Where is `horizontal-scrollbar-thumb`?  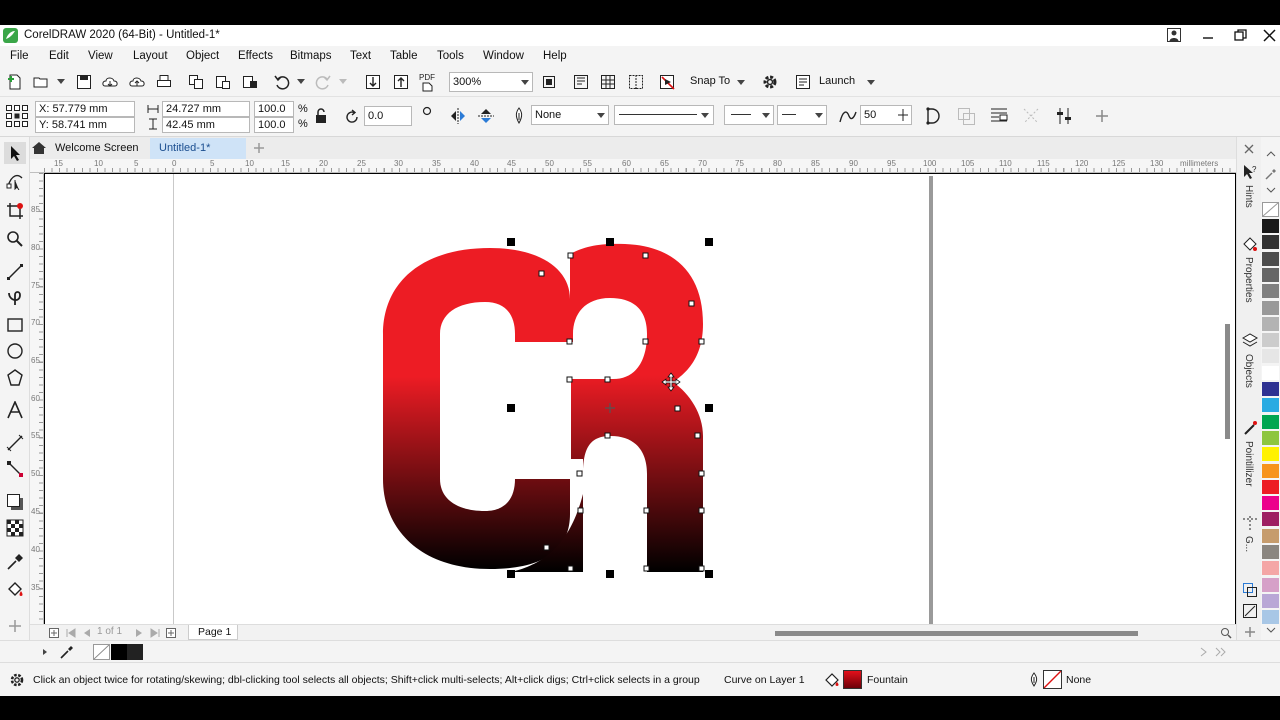
horizontal-scrollbar-thumb is located at coordinates (956, 633).